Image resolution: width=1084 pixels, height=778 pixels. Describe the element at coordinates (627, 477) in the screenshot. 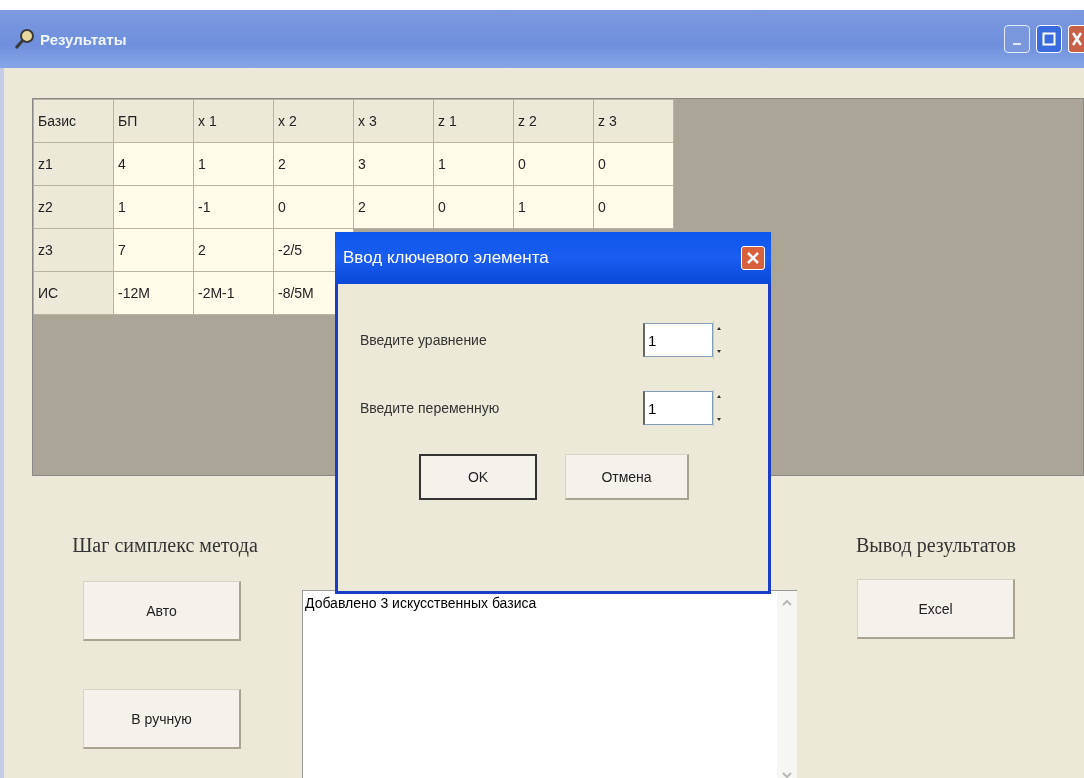

I see `dialog-button: Отмена` at that location.